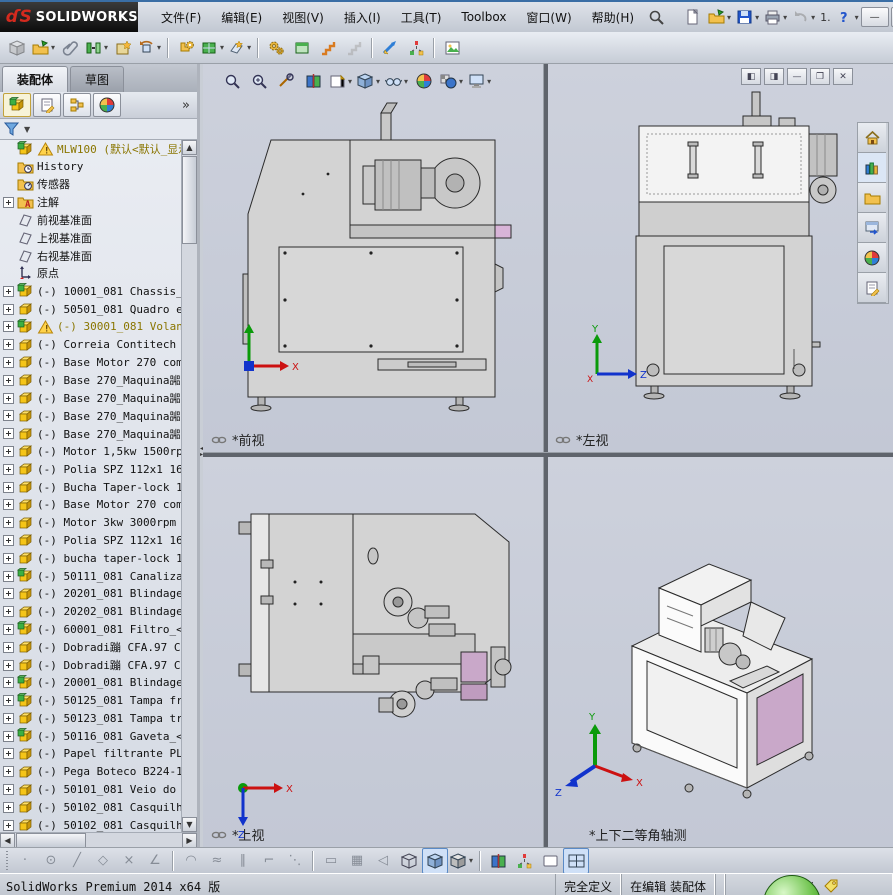 The image size is (893, 895). I want to click on tree-item: (-) bucha taper-lock 16, so click(91, 558).